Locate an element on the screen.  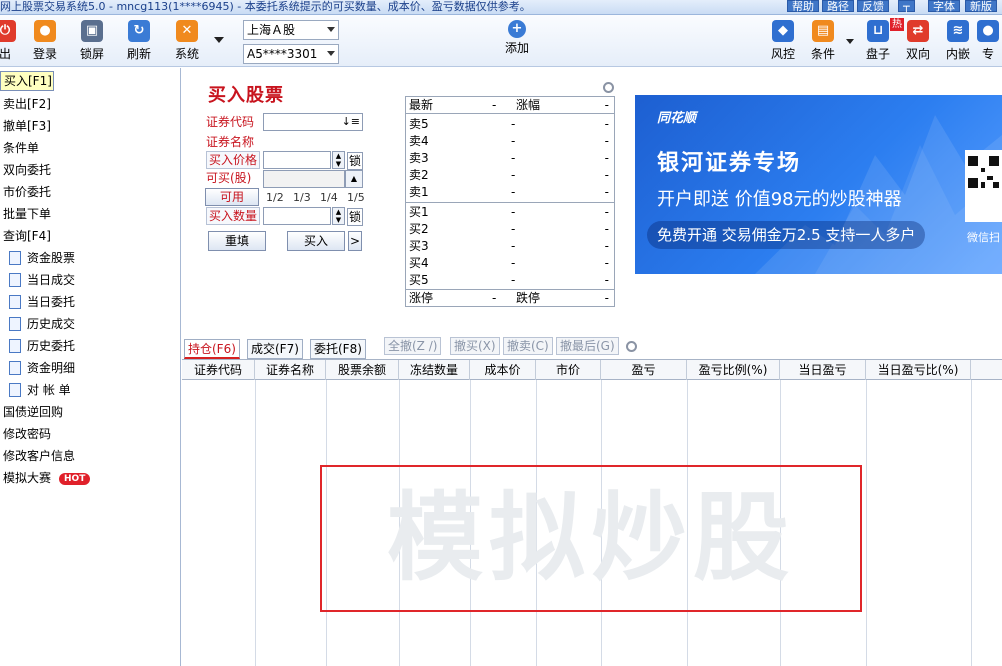
quote-row: 卖4 - - is located at coordinates (510, 141).